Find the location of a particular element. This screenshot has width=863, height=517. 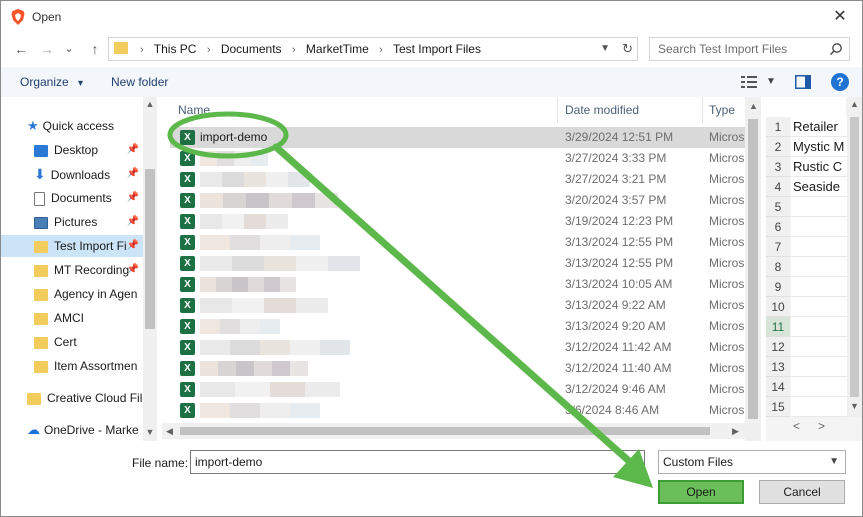

back-arrow-icon: ← is located at coordinates (21, 49).